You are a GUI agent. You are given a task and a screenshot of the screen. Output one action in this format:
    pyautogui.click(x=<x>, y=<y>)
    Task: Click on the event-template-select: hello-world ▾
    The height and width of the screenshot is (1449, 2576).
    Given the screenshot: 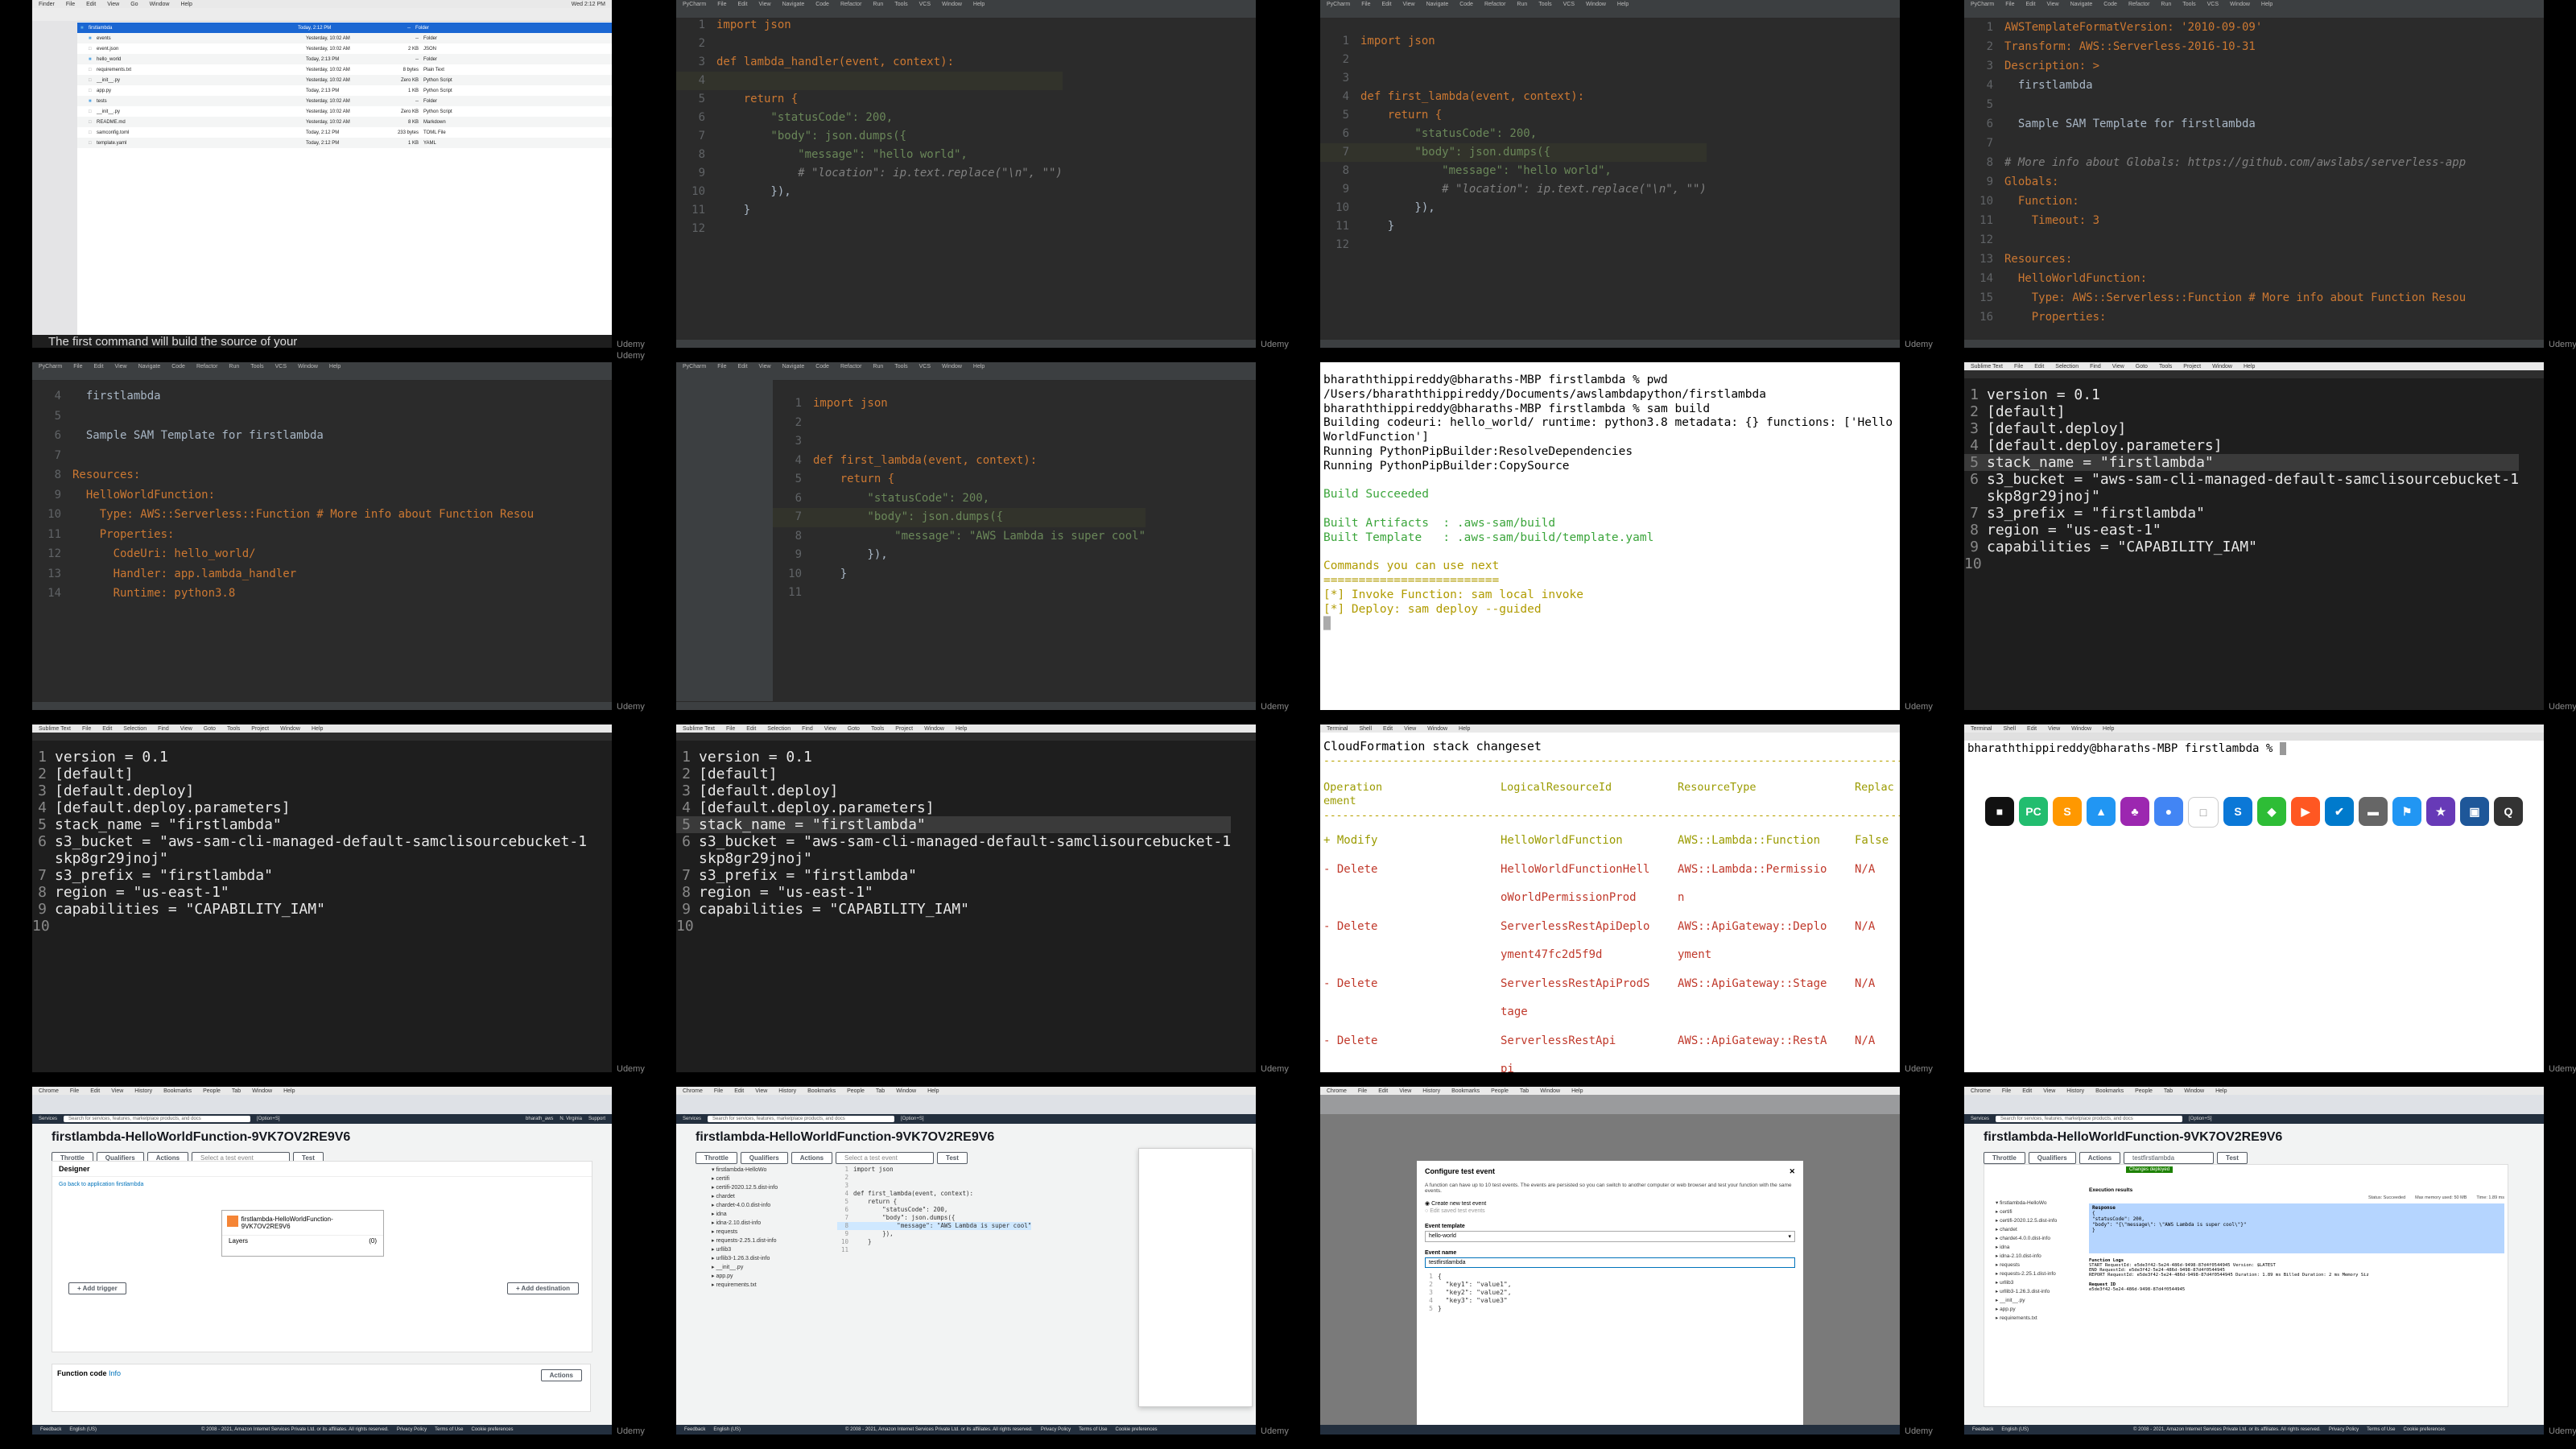 What is the action you would take?
    pyautogui.click(x=1610, y=1236)
    